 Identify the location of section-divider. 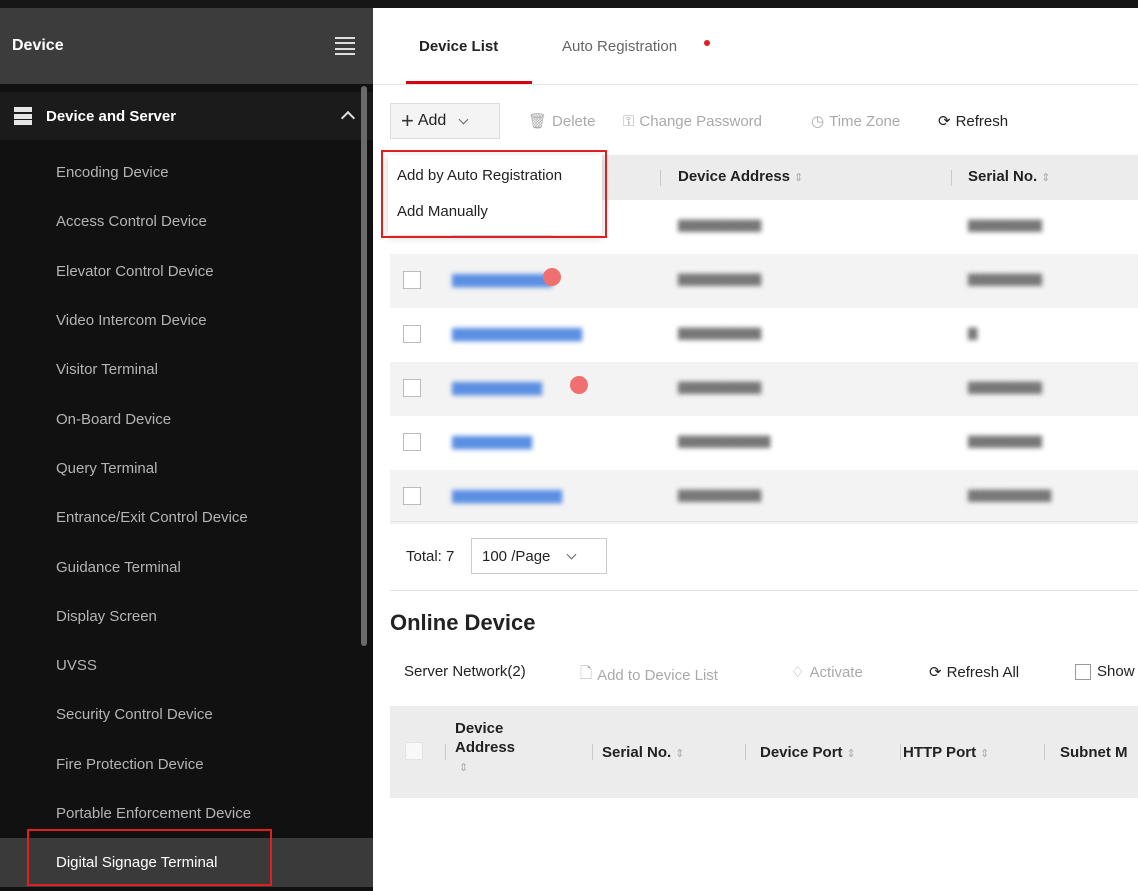
(764, 590).